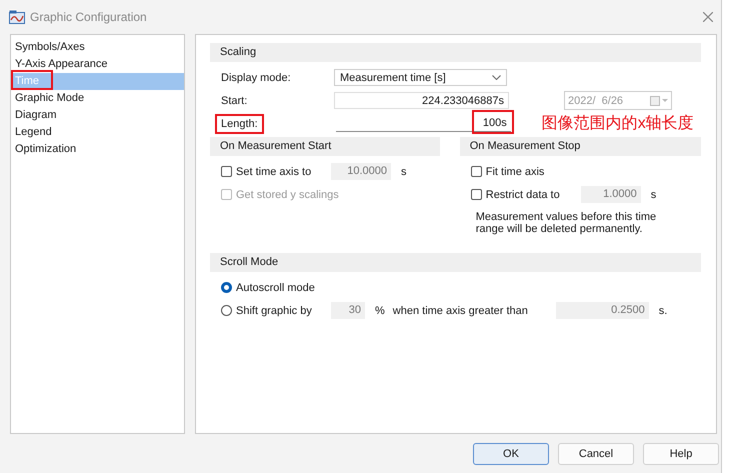 The height and width of the screenshot is (473, 730). What do you see at coordinates (659, 101) in the screenshot?
I see `calendar-icon` at bounding box center [659, 101].